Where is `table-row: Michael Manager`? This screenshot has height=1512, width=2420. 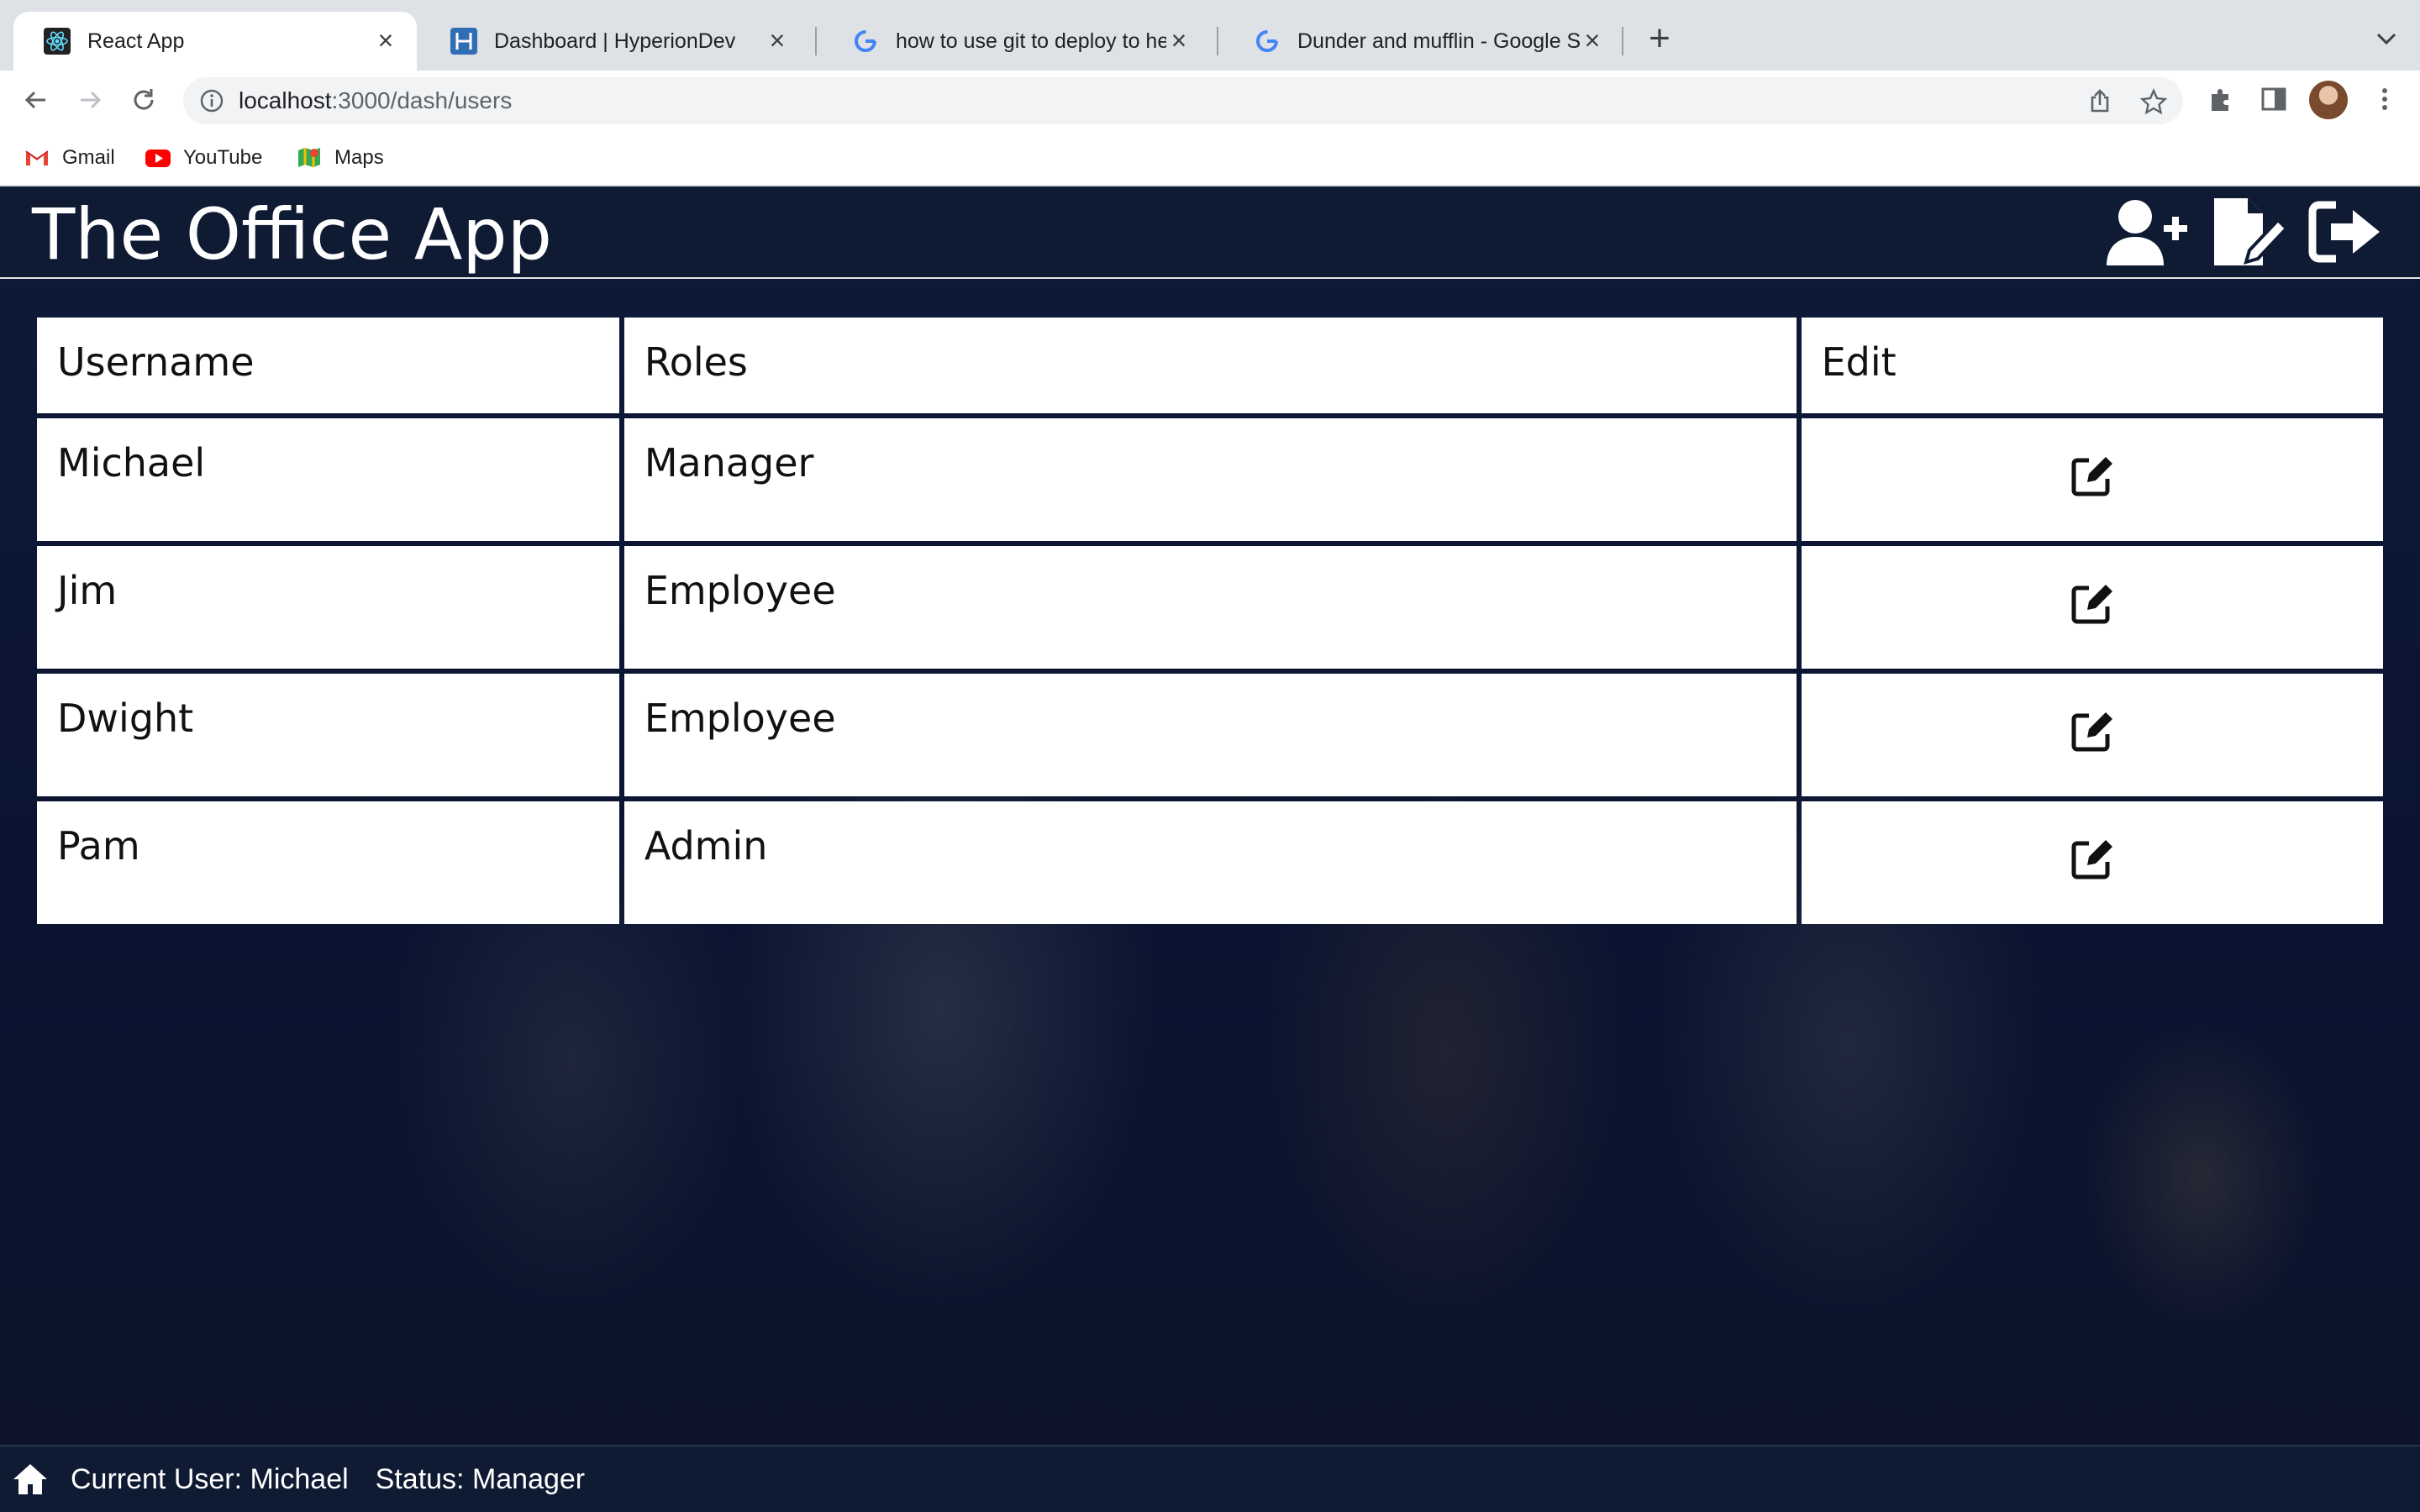 table-row: Michael Manager is located at coordinates (1210, 479).